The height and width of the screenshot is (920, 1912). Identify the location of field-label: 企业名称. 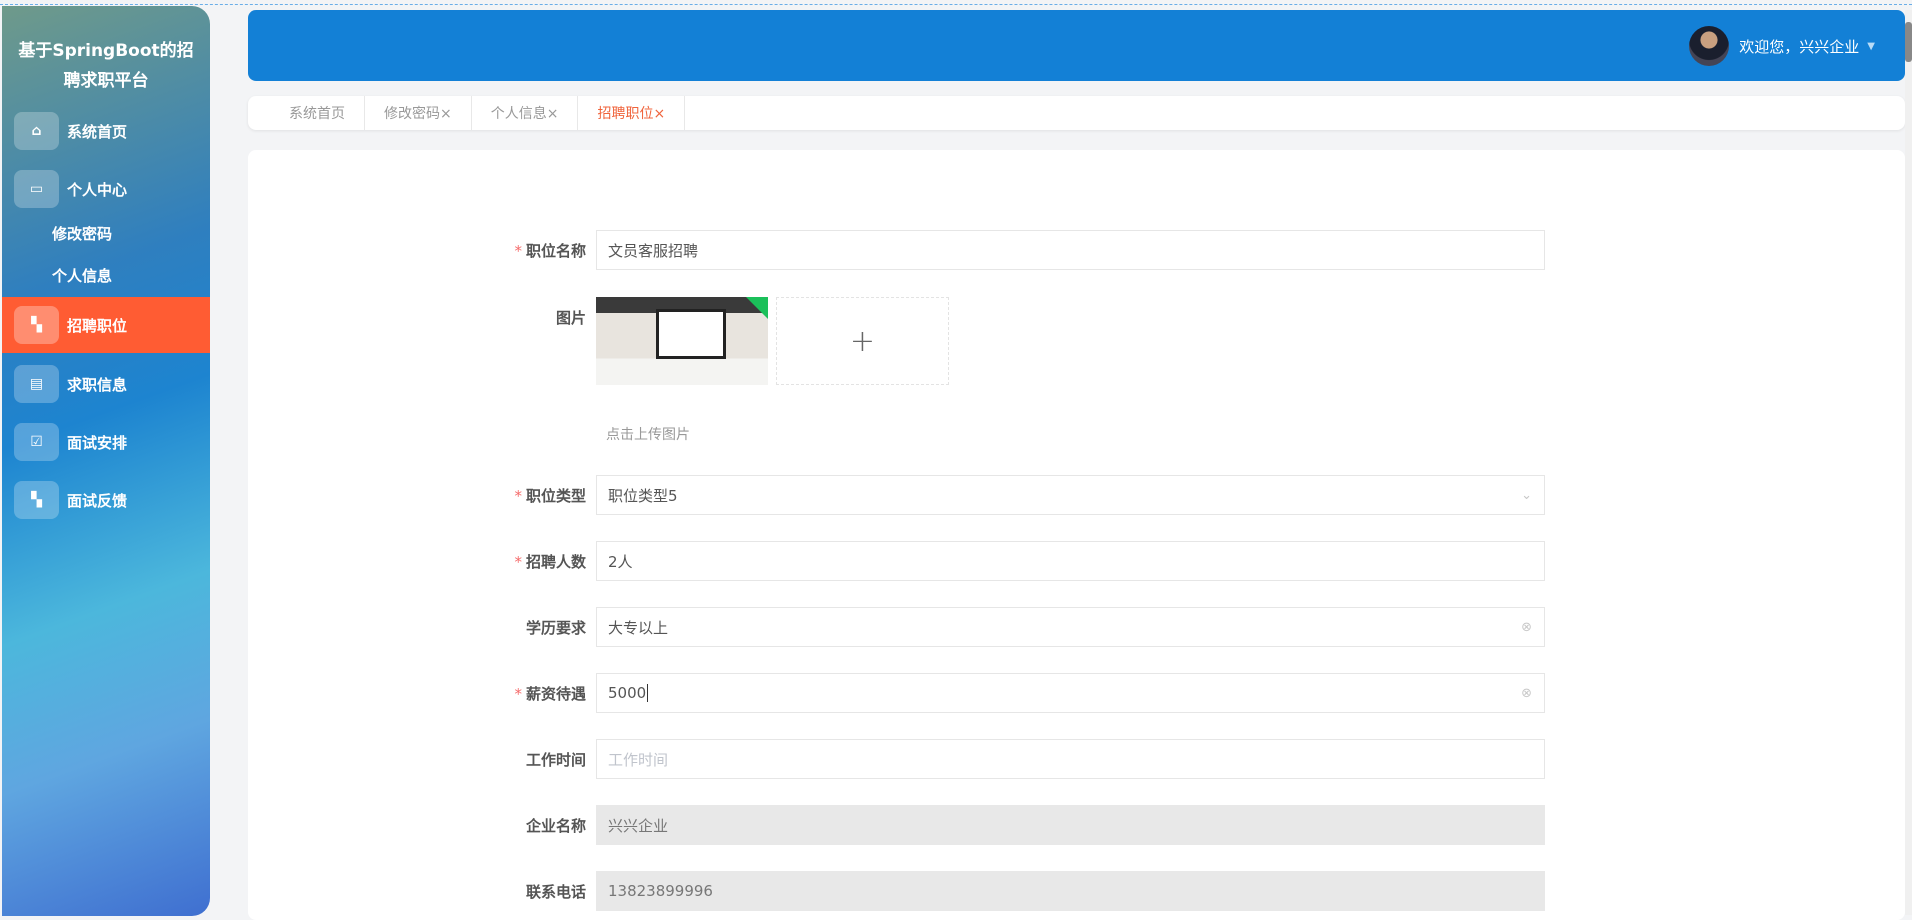
(555, 825).